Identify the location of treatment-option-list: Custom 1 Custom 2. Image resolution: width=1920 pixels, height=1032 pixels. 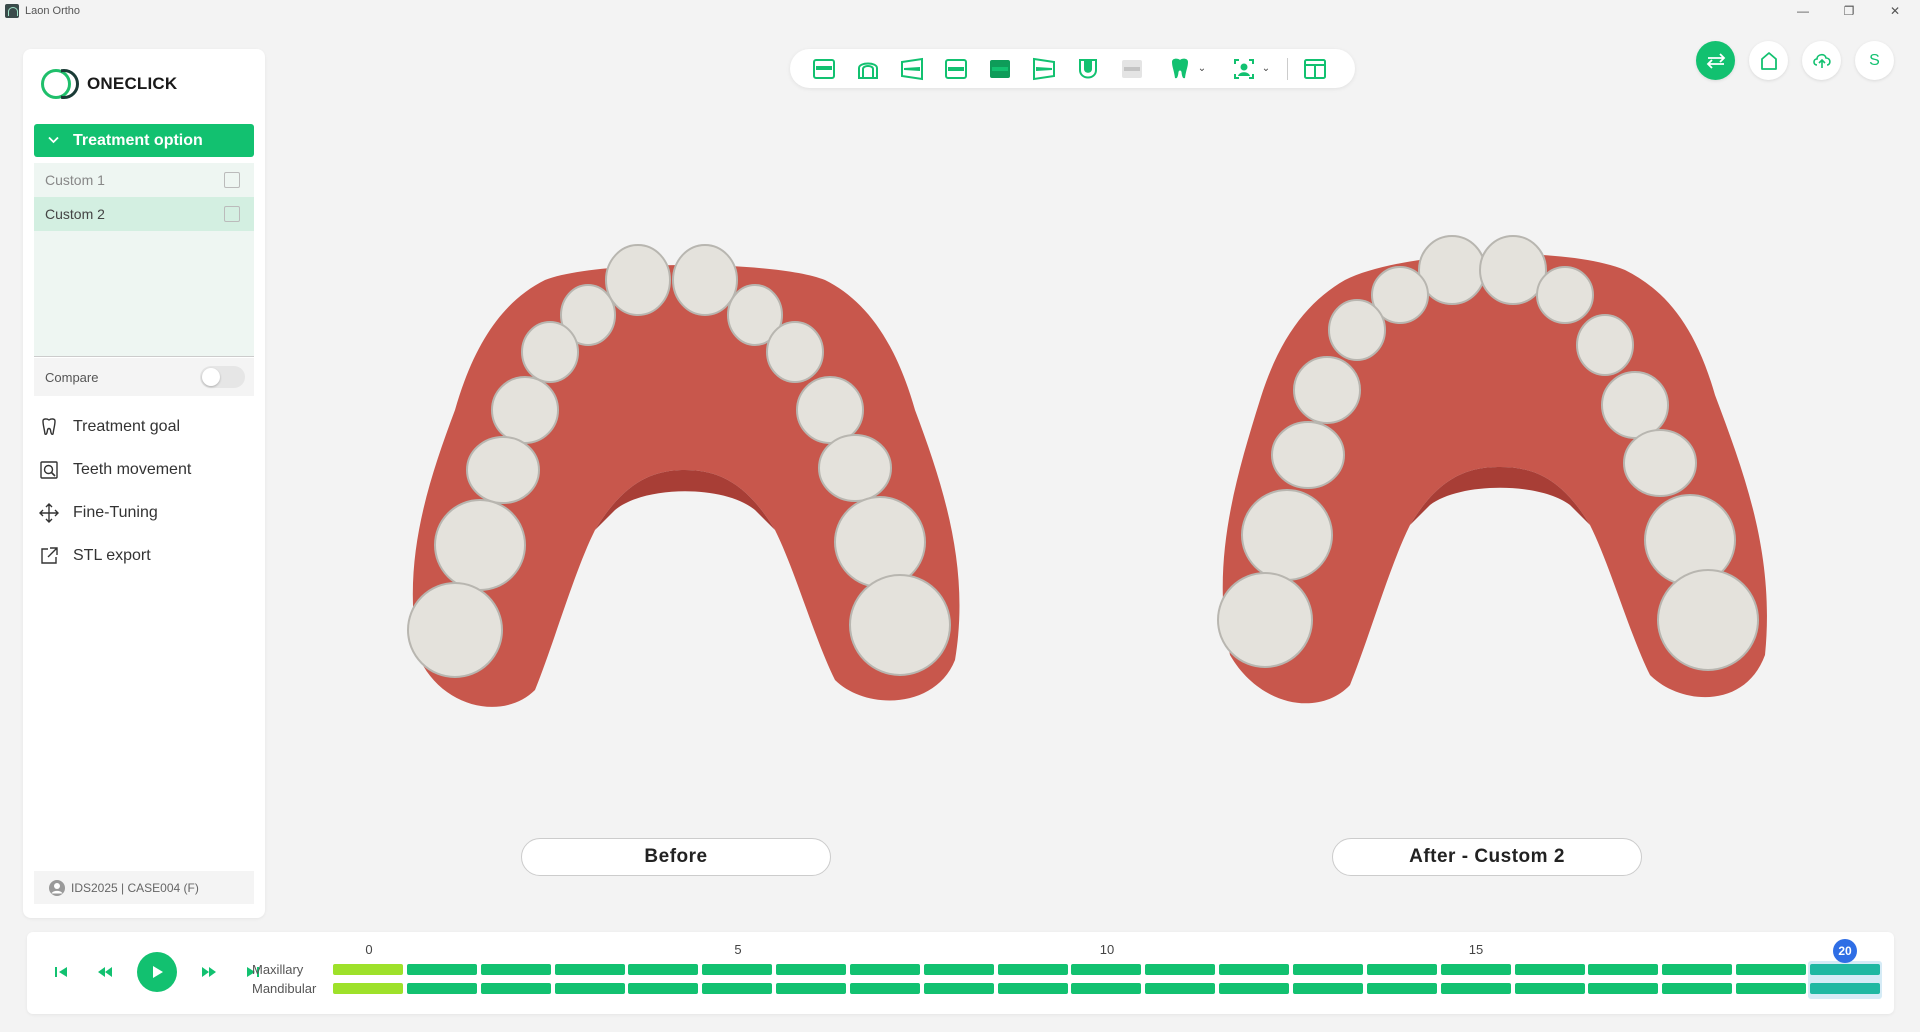
(144, 260).